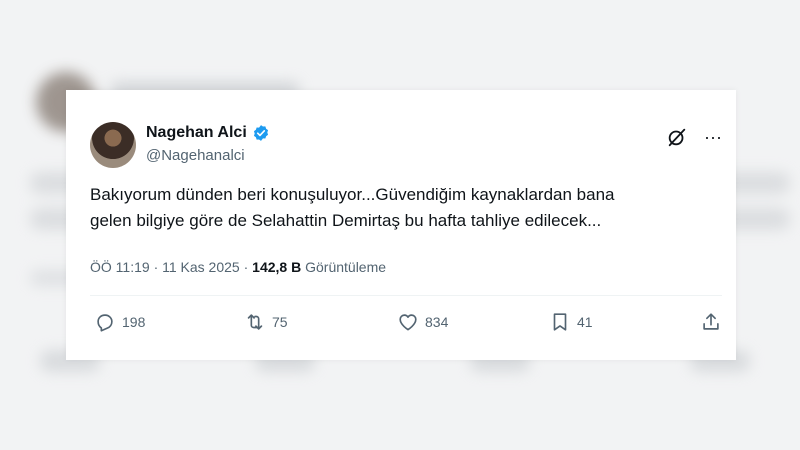  I want to click on grok-icon, so click(677, 137).